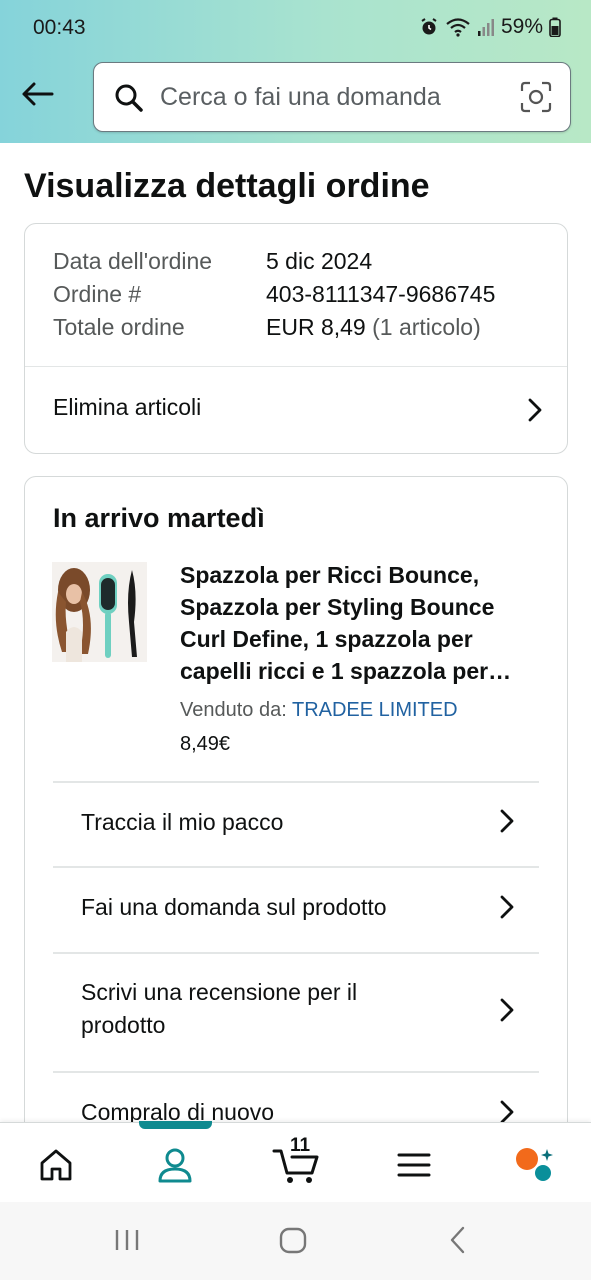 The width and height of the screenshot is (591, 1280). What do you see at coordinates (295, 28) in the screenshot?
I see `status-bar: 00:43 59%` at bounding box center [295, 28].